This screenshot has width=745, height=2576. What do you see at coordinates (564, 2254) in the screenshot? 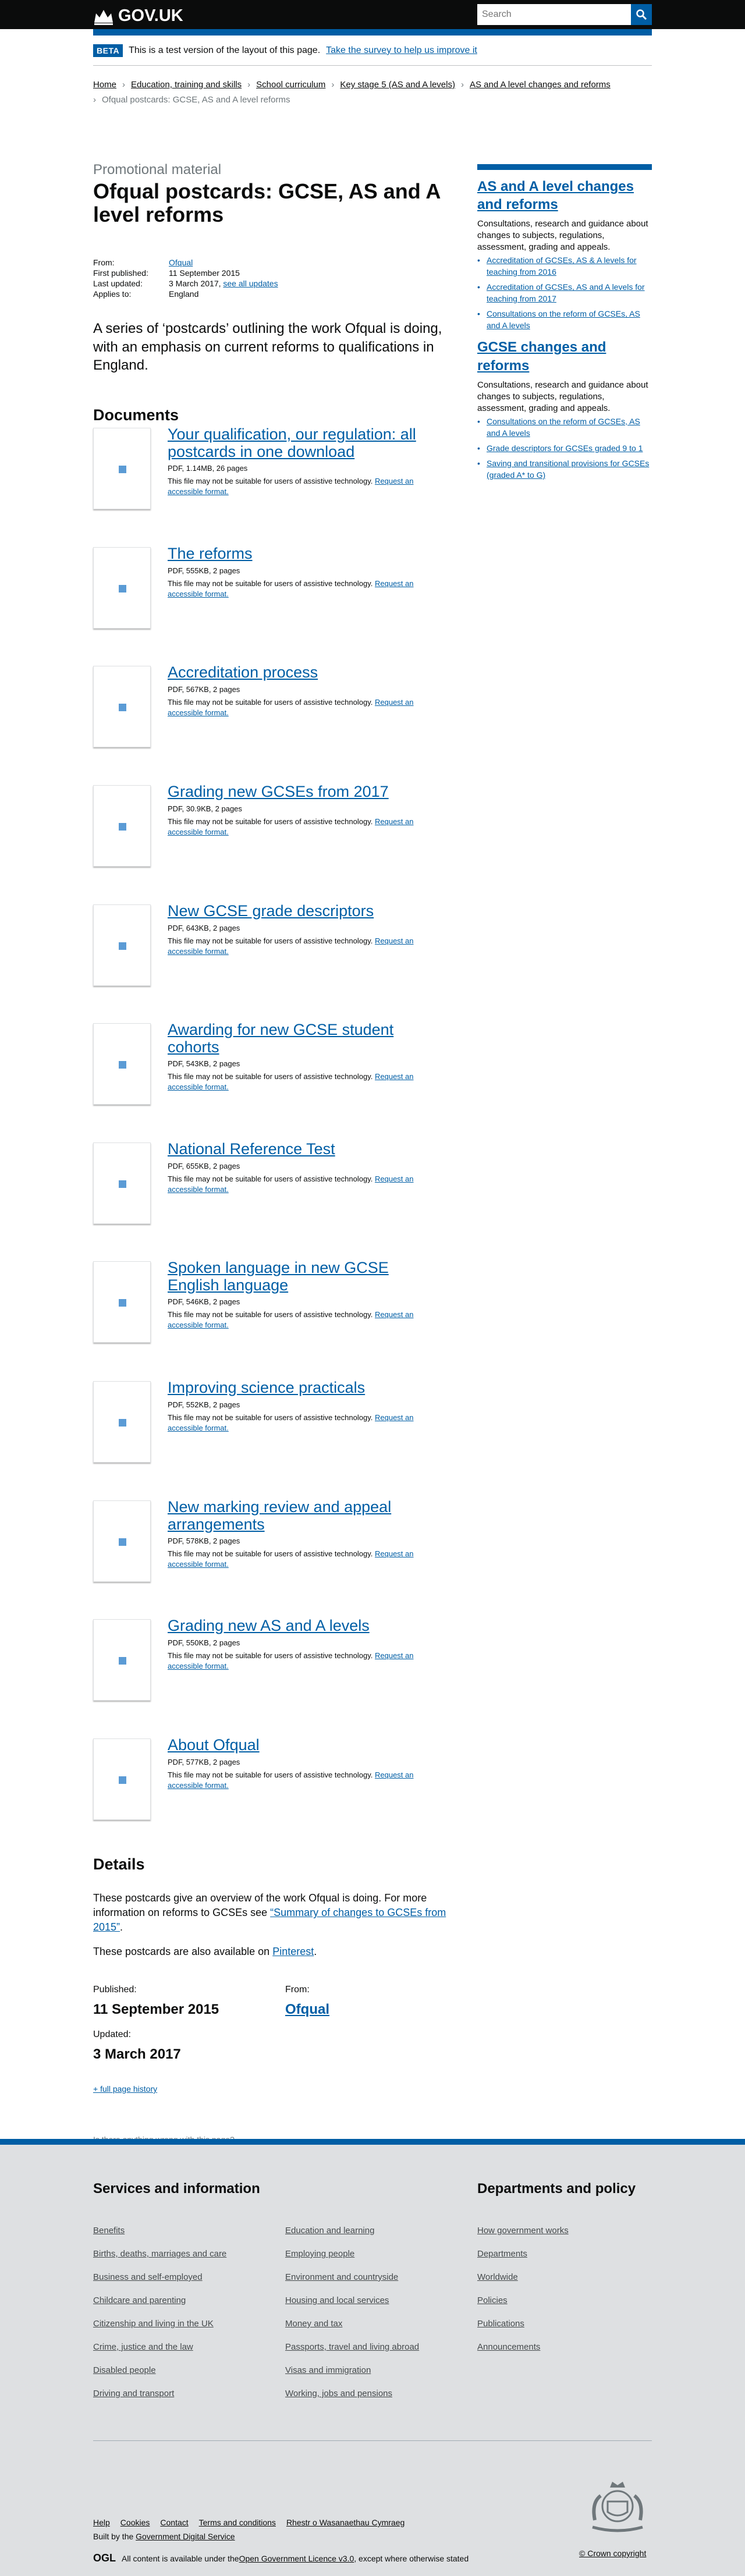
I see `footer-department-link: Departments` at bounding box center [564, 2254].